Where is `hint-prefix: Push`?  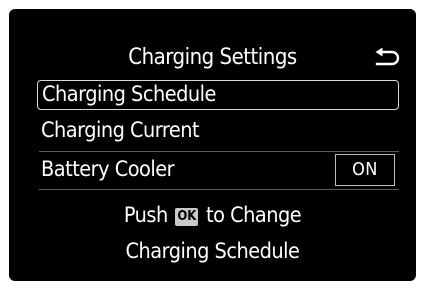 hint-prefix: Push is located at coordinates (145, 215).